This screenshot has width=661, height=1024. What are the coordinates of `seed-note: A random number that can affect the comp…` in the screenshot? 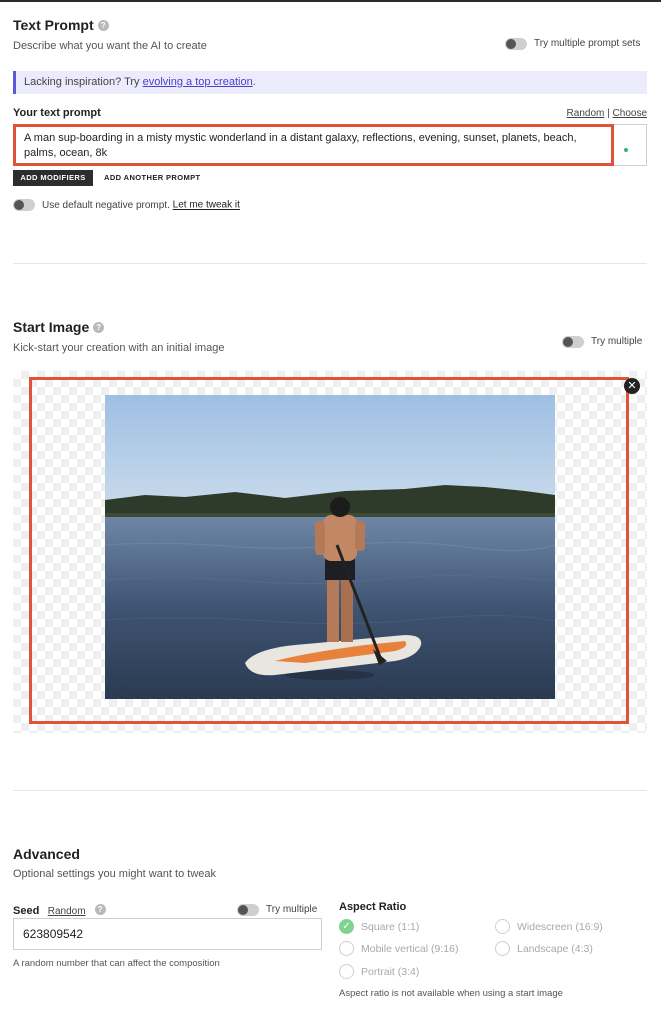 It's located at (116, 963).